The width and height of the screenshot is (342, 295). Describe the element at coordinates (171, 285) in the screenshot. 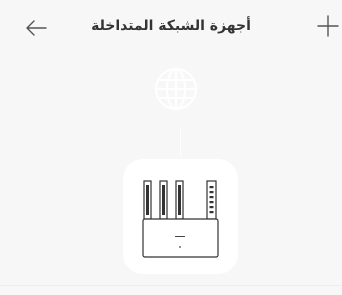

I see `divider` at that location.